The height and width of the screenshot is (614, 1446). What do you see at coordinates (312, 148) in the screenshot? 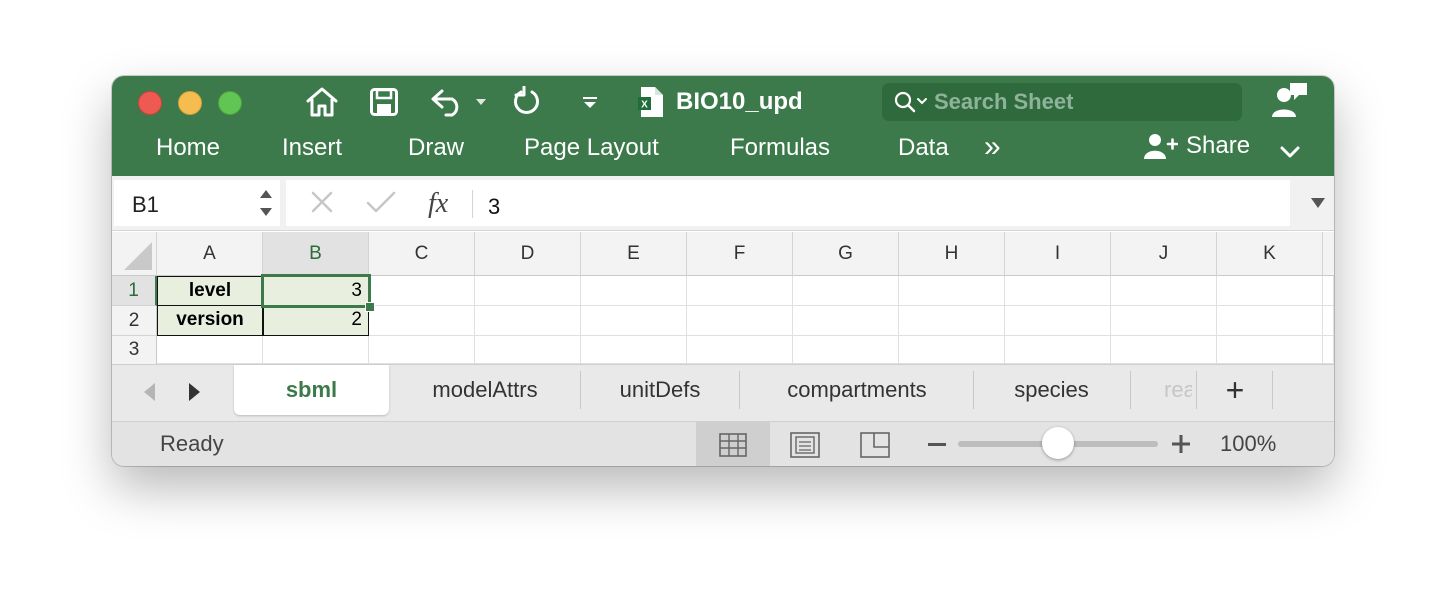
I see `tab-insert: Insert` at bounding box center [312, 148].